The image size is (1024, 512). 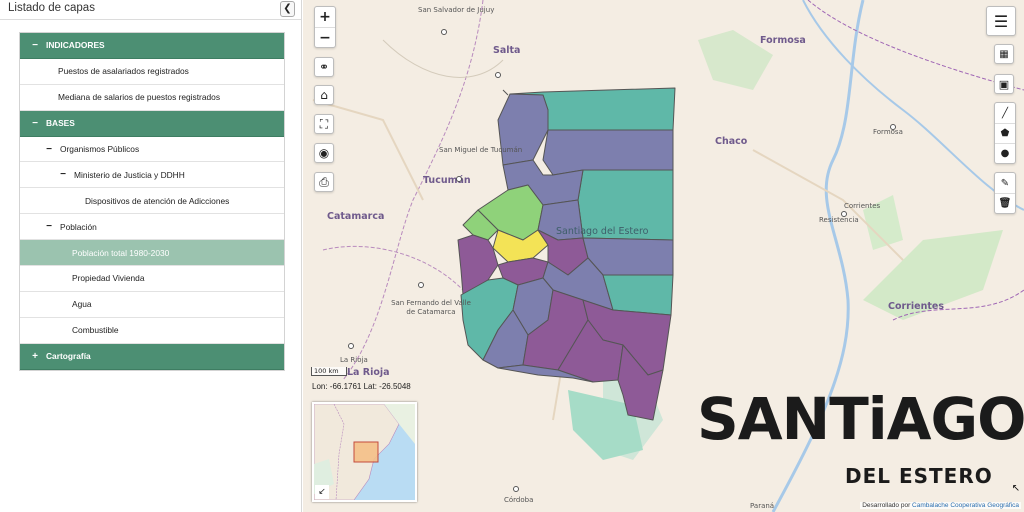 I want to click on layer-folder: − Población, so click(x=152, y=227).